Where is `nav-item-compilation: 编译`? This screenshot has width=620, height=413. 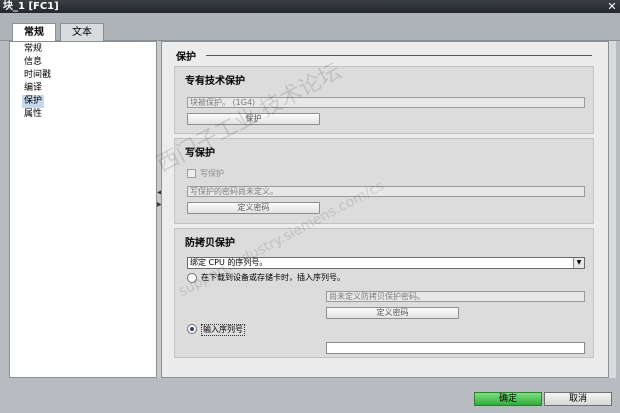 nav-item-compilation: 编译 is located at coordinates (33, 88).